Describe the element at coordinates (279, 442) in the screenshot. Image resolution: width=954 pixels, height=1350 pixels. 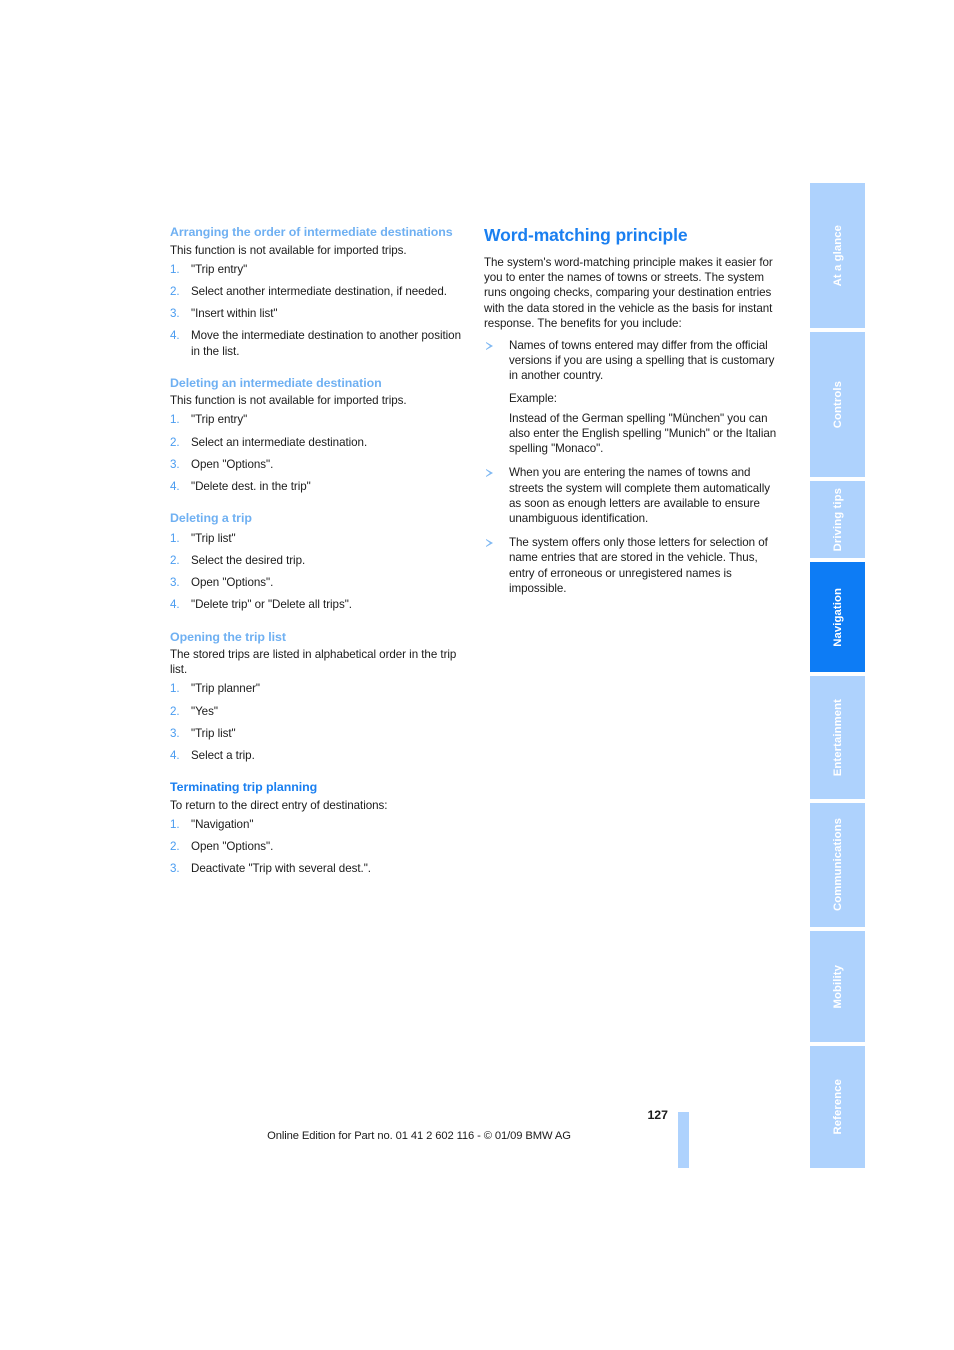
I see `step-text: Select an intermediate destination.` at that location.